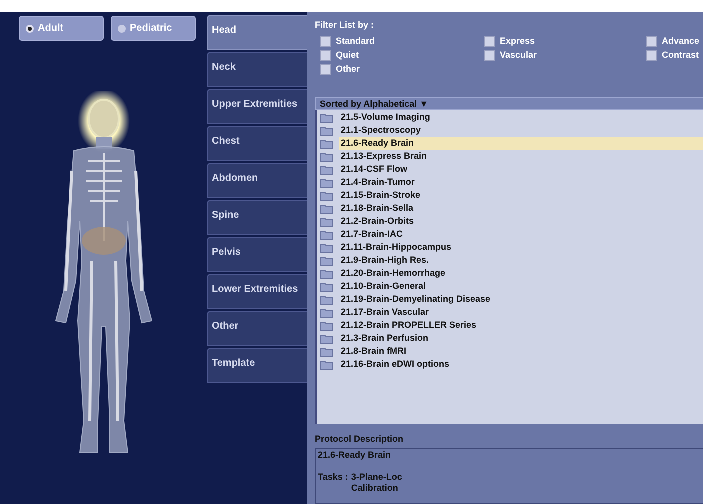  What do you see at coordinates (257, 254) in the screenshot?
I see `body-region-tab: Pelvis` at bounding box center [257, 254].